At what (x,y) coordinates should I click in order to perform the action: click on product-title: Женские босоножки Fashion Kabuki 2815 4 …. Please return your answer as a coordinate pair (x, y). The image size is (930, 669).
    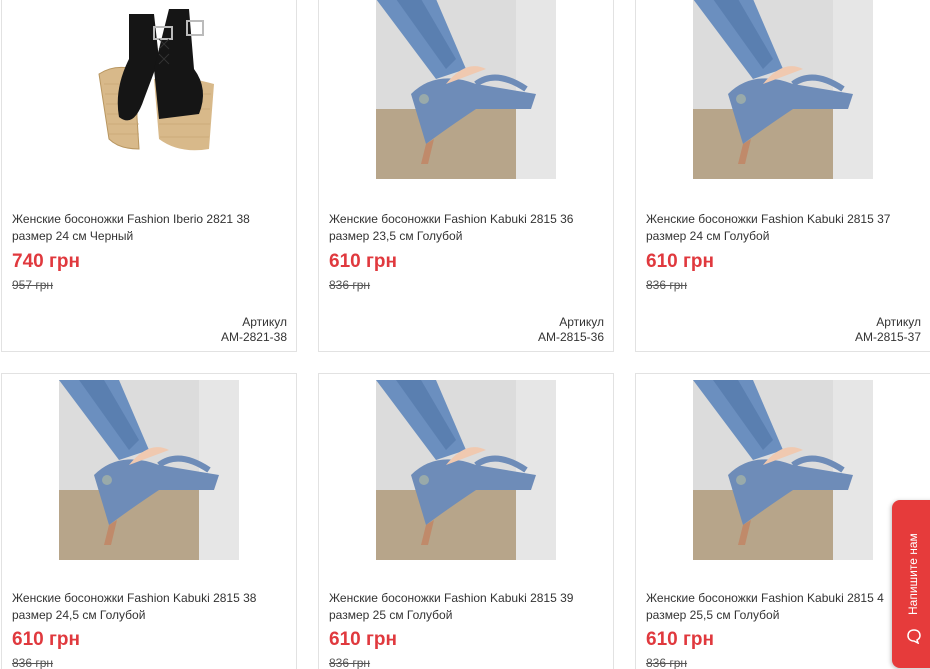
    Looking at the image, I should click on (784, 607).